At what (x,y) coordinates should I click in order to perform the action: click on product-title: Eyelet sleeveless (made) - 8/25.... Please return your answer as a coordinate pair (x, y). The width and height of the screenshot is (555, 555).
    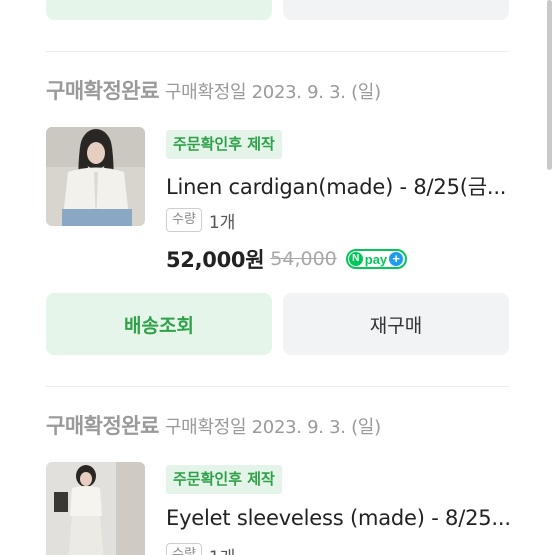
    Looking at the image, I should click on (338, 518).